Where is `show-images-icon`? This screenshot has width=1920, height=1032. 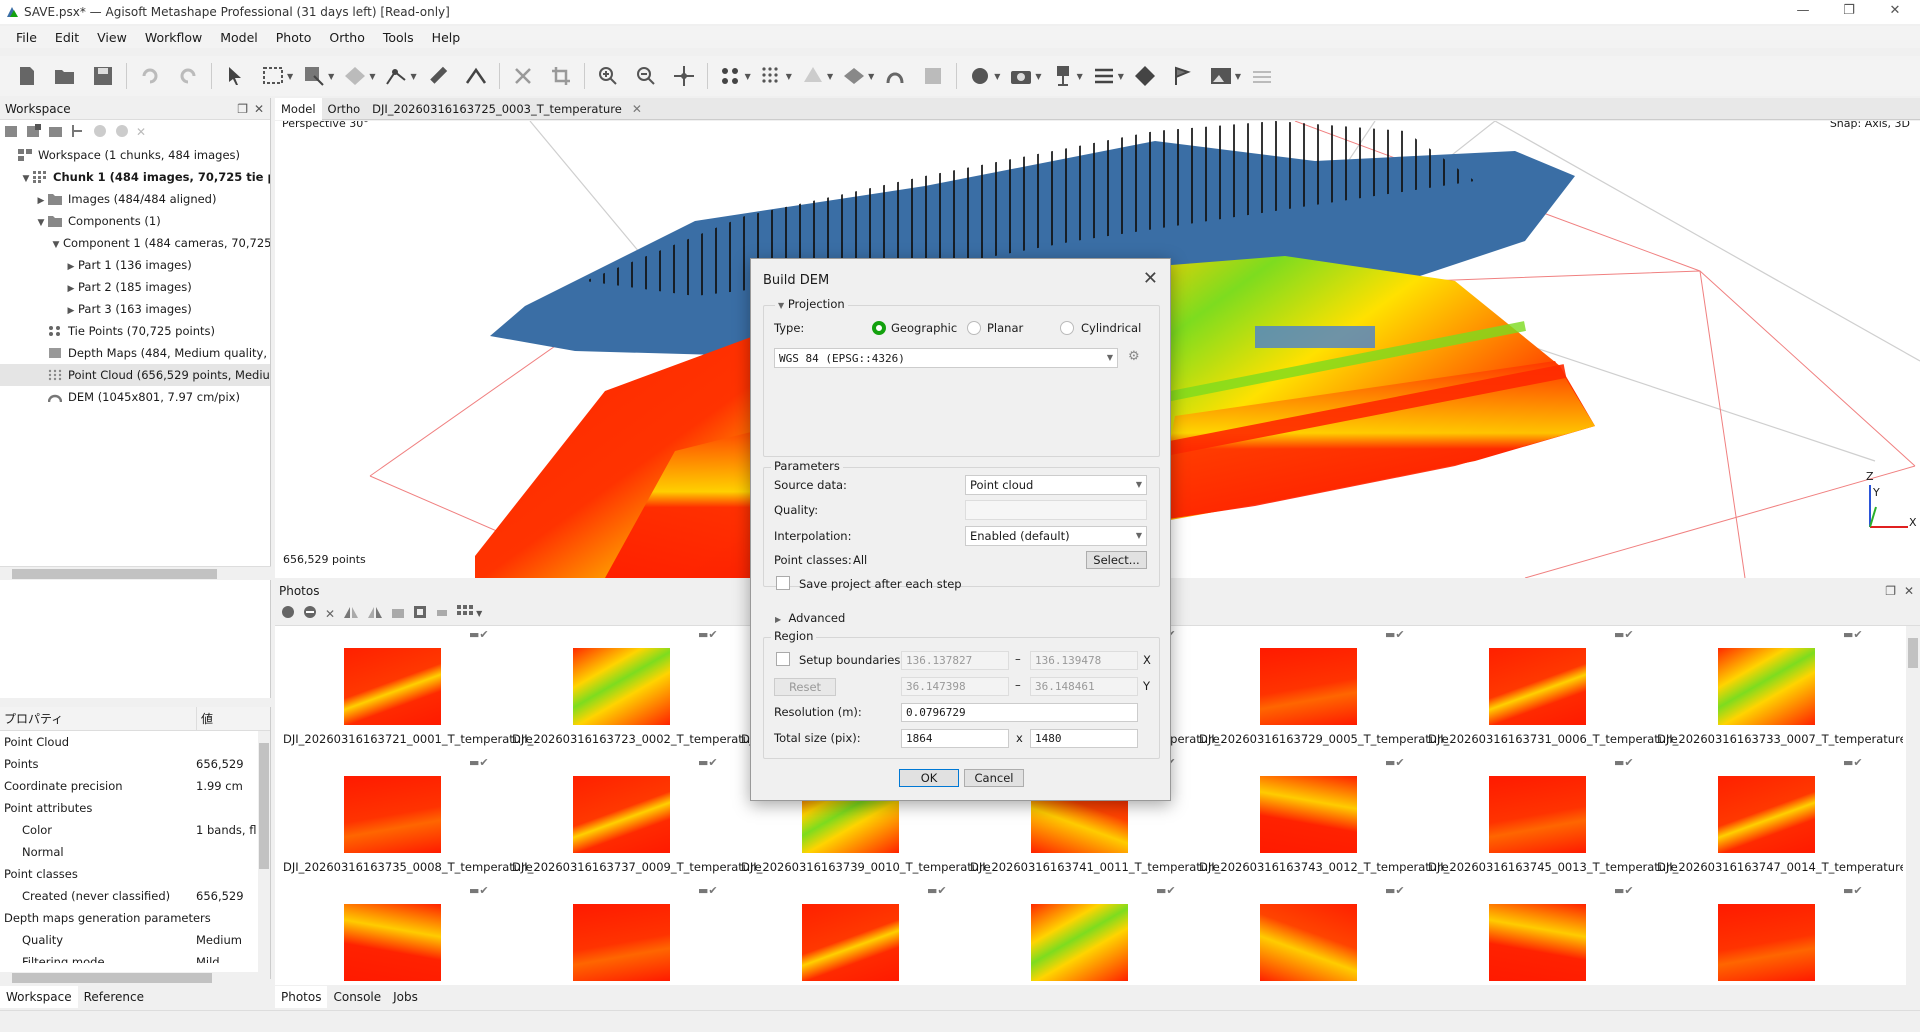 show-images-icon is located at coordinates (1221, 76).